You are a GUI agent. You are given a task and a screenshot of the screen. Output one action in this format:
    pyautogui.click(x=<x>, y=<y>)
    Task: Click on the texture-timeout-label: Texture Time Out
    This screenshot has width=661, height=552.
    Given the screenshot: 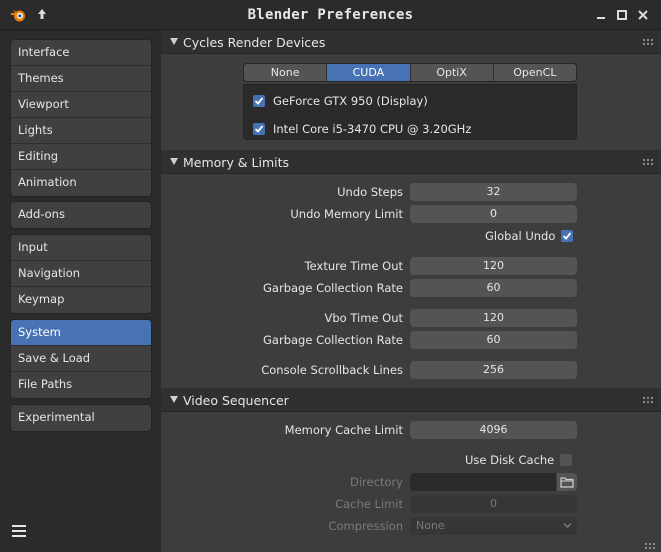 What is the action you would take?
    pyautogui.click(x=353, y=266)
    